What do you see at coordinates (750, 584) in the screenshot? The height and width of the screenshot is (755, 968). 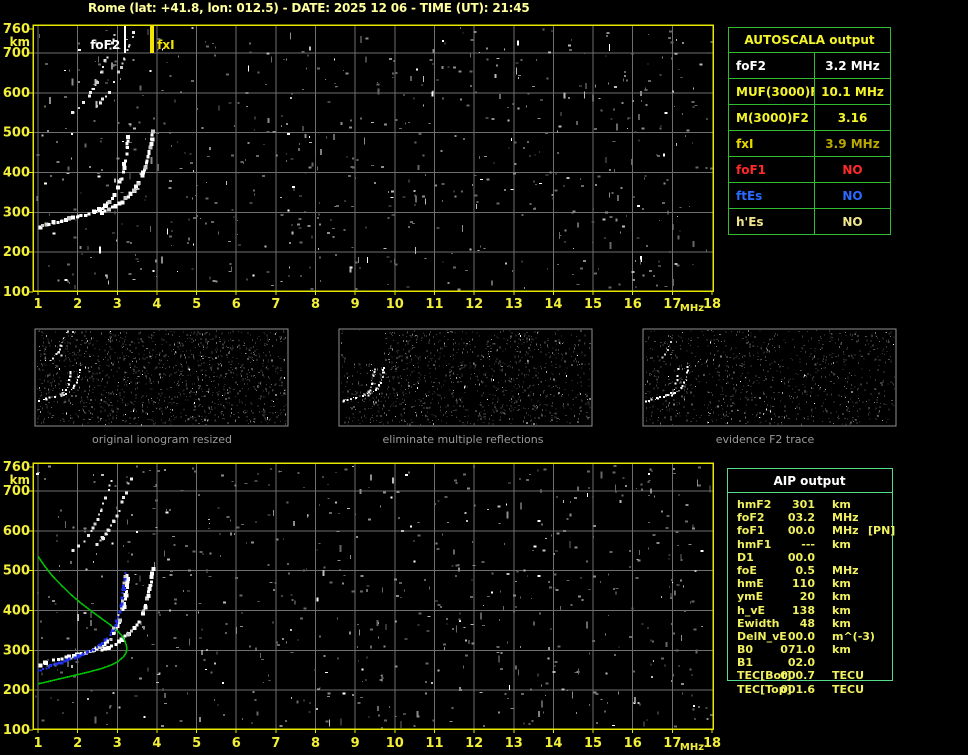 I see `aip-lab: hmE` at bounding box center [750, 584].